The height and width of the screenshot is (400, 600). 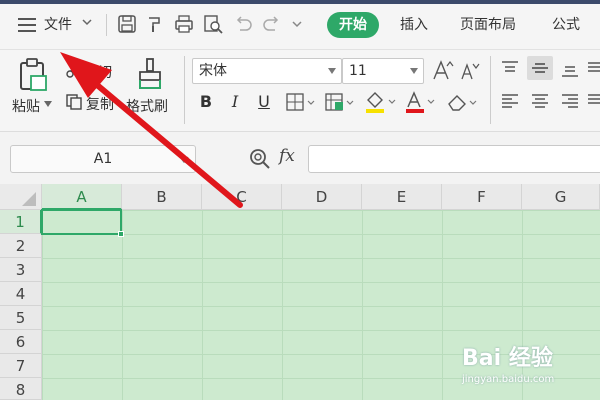 What do you see at coordinates (147, 106) in the screenshot?
I see `format-painter-button: 格式刷` at bounding box center [147, 106].